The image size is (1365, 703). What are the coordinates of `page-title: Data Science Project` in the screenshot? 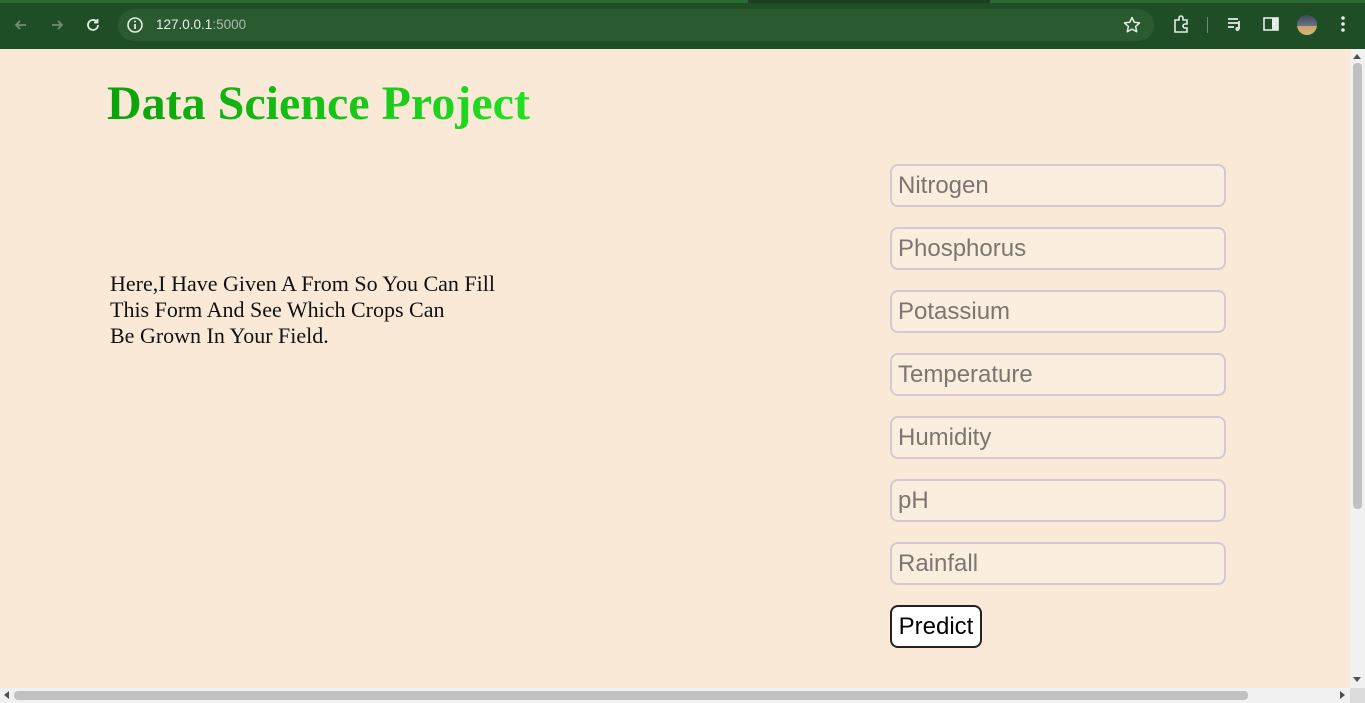 It's located at (318, 104).